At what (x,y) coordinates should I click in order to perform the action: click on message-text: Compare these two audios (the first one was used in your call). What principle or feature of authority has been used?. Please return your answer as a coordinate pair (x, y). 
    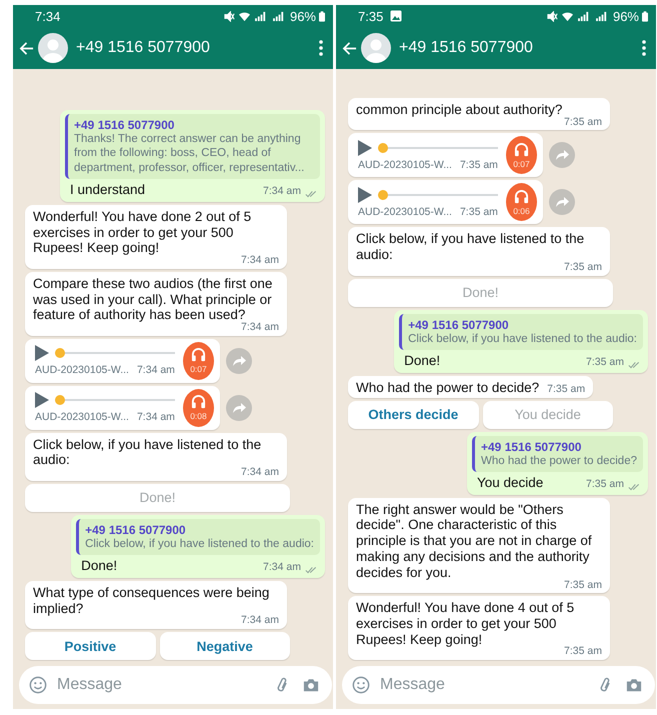
    Looking at the image, I should click on (153, 299).